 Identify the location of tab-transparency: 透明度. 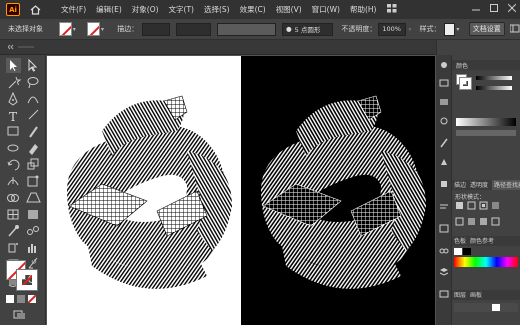
(479, 185).